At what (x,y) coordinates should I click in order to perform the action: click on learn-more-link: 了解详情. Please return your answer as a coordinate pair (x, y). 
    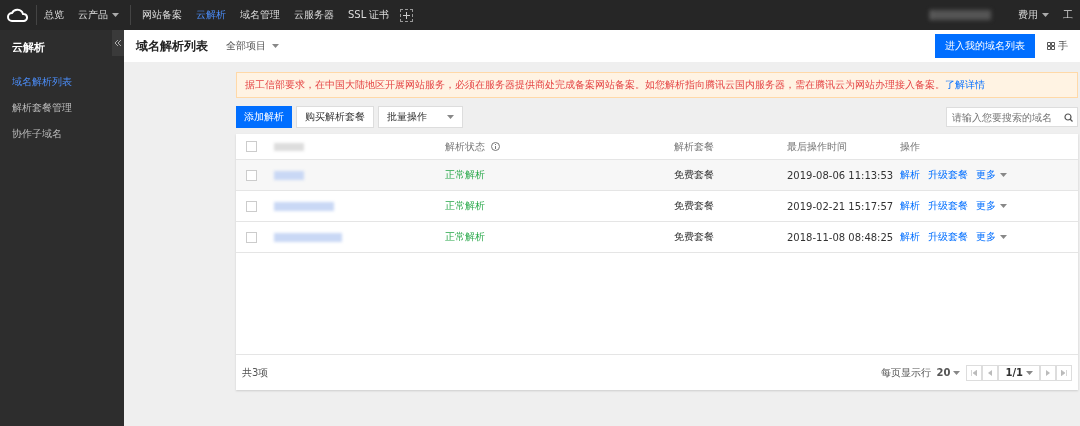
    Looking at the image, I should click on (965, 84).